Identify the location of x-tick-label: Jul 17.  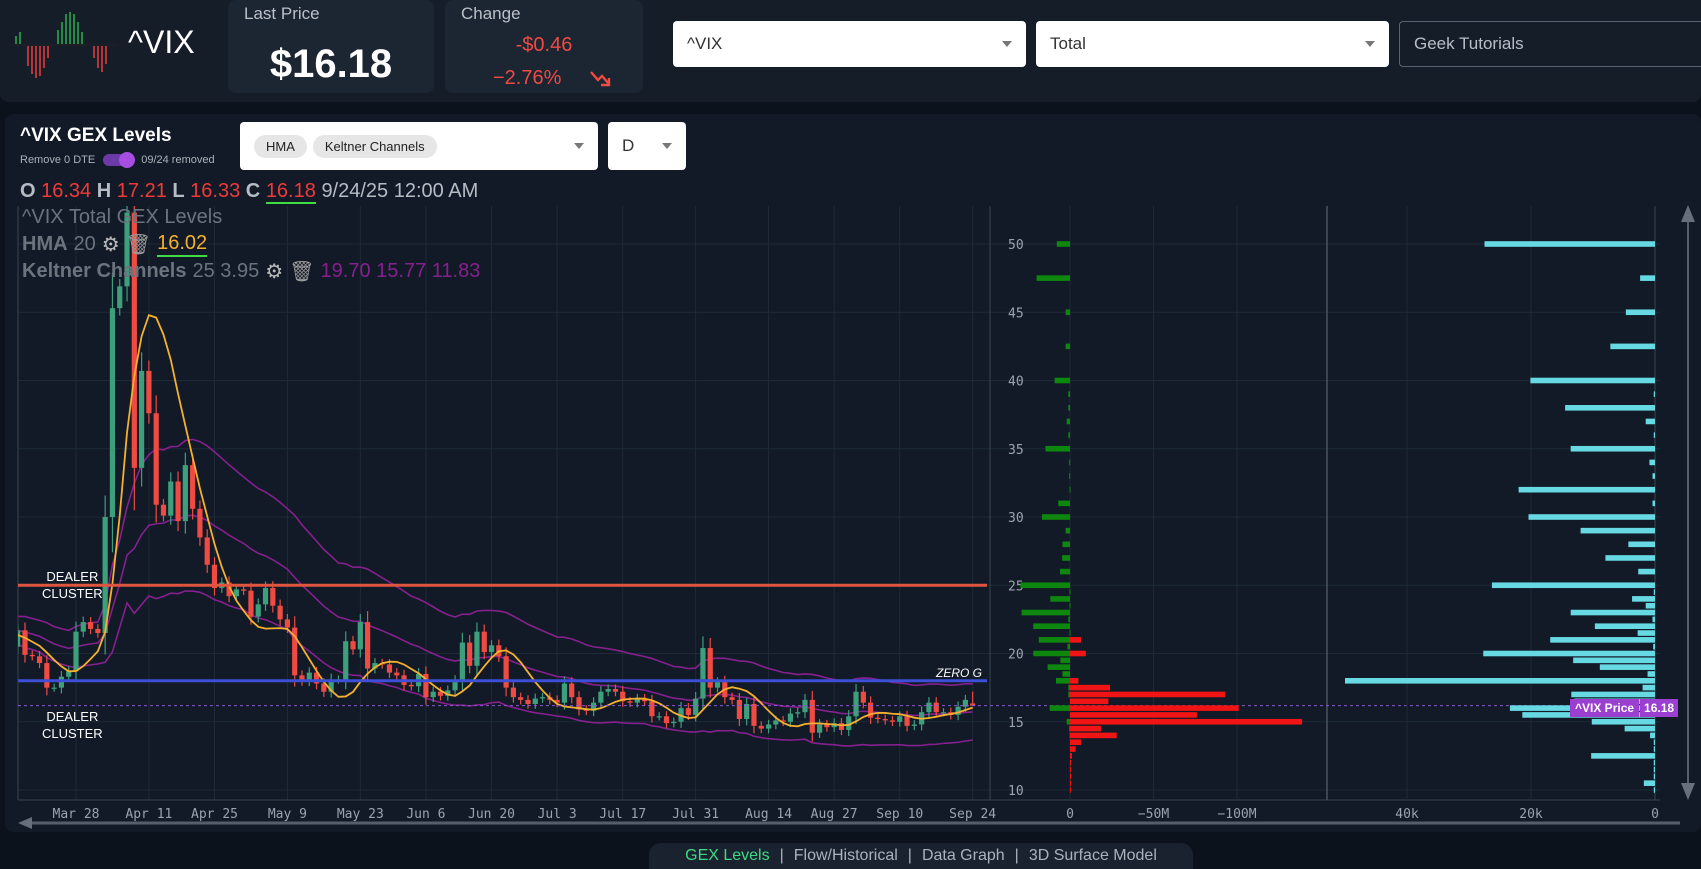
(622, 814).